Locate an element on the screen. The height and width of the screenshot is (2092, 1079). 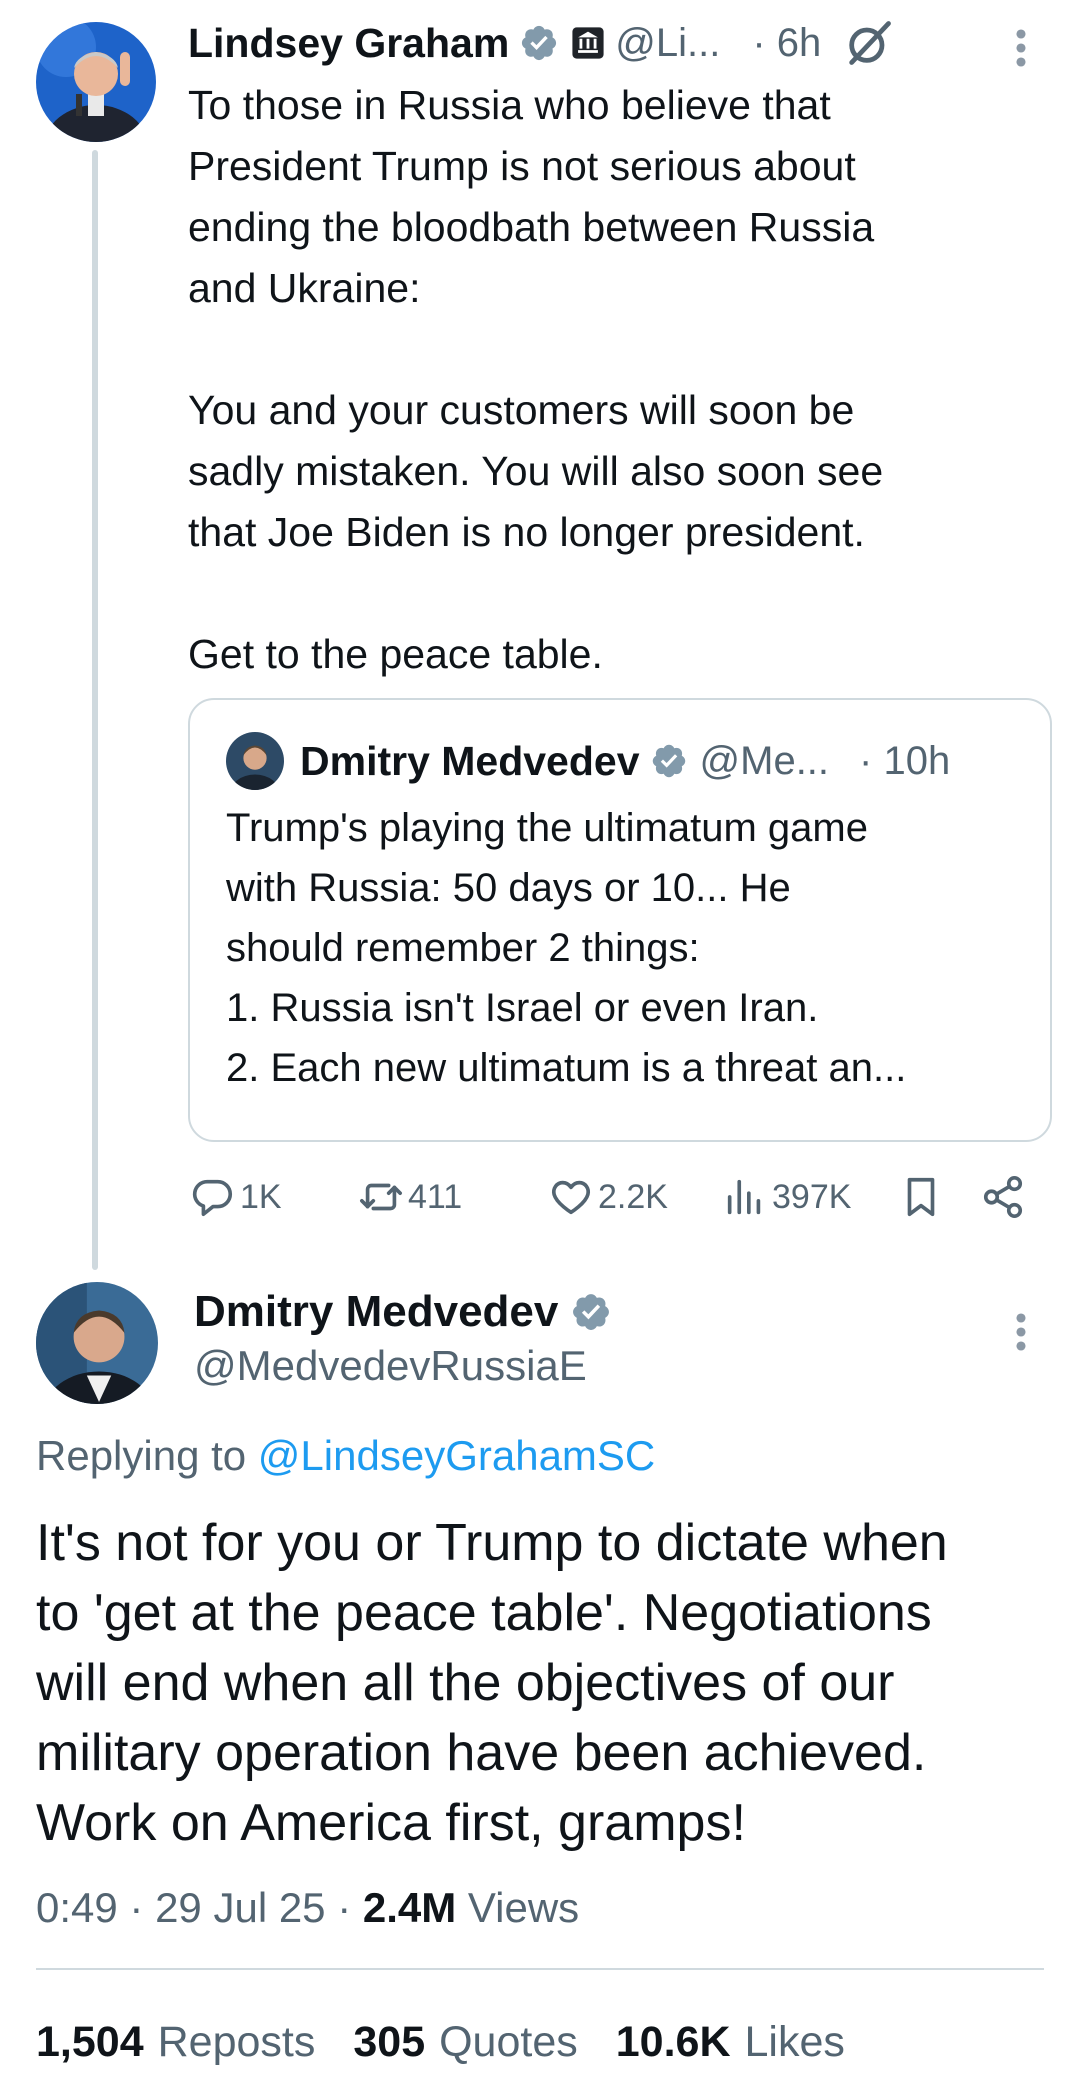
author-handle: @MedvedevRussiaE is located at coordinates (390, 1366).